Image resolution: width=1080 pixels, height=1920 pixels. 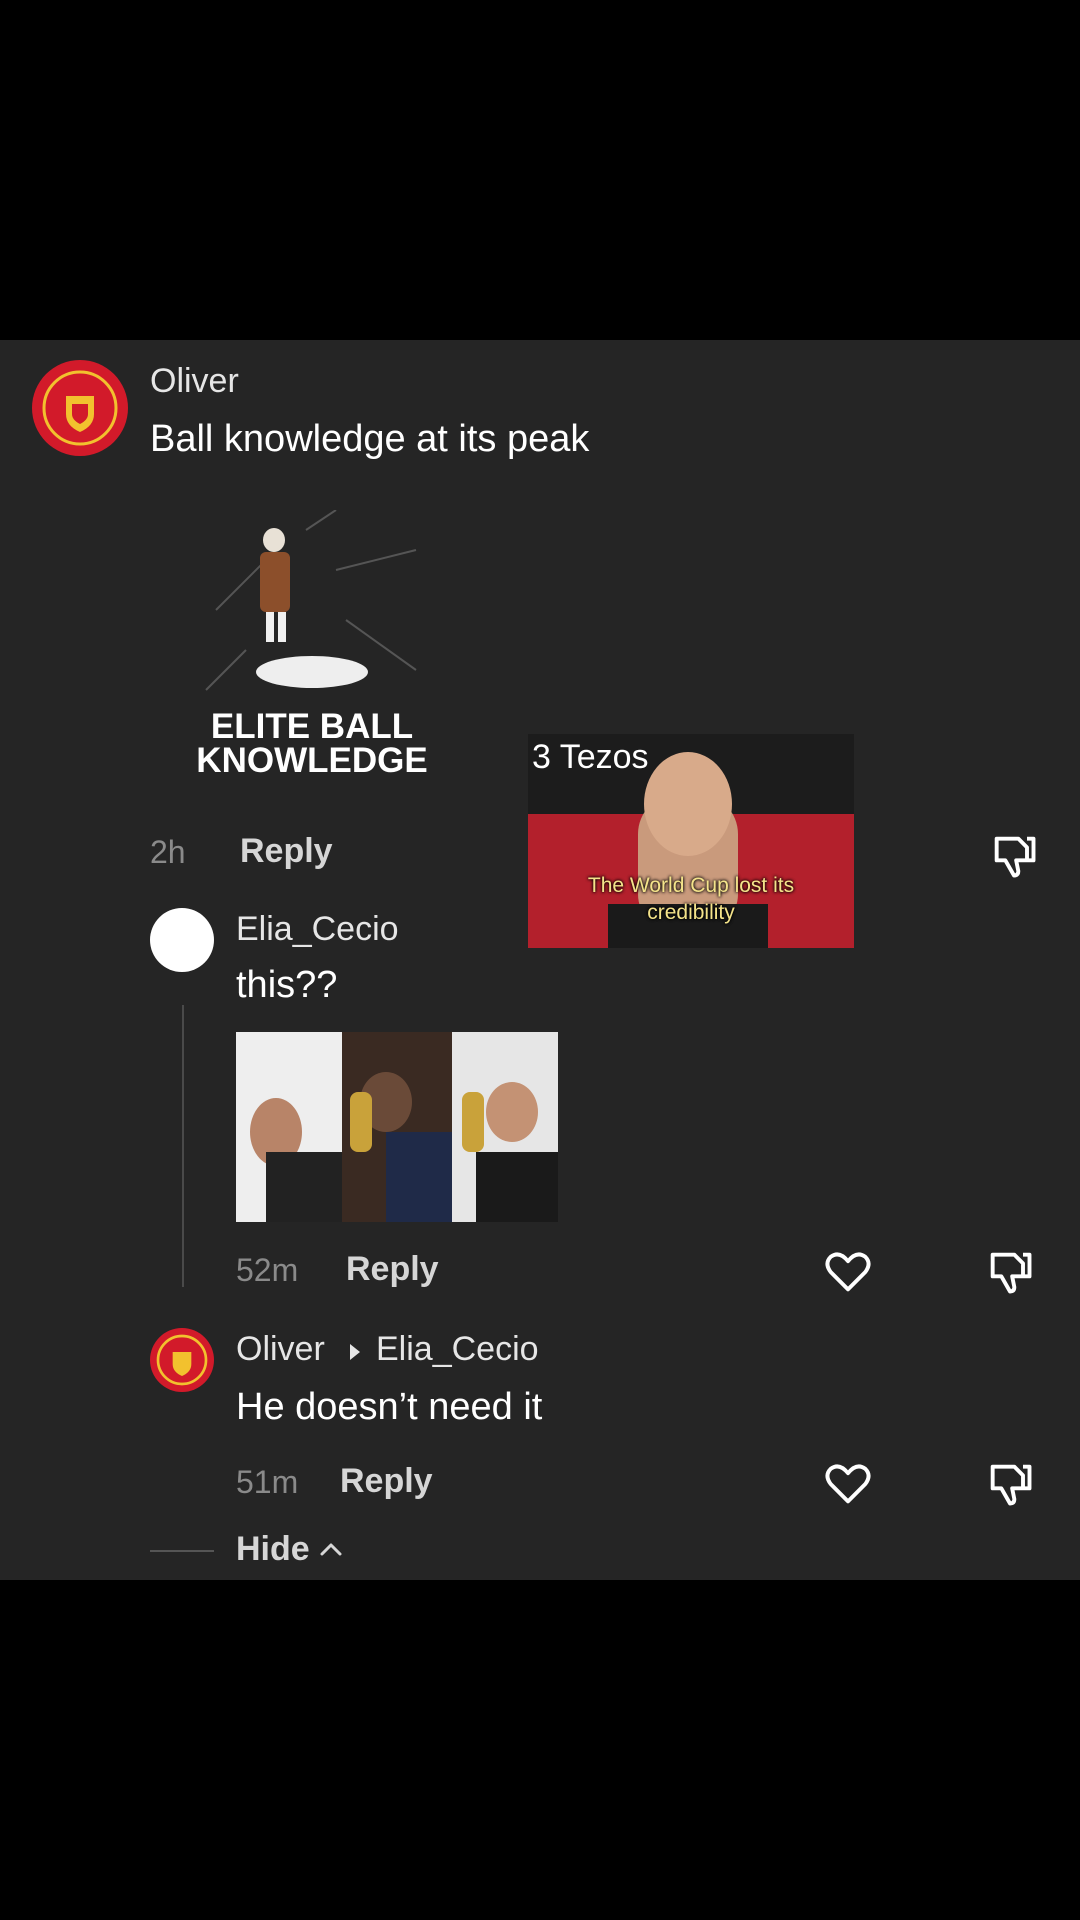 I want to click on reply-time: 52m, so click(x=267, y=1270).